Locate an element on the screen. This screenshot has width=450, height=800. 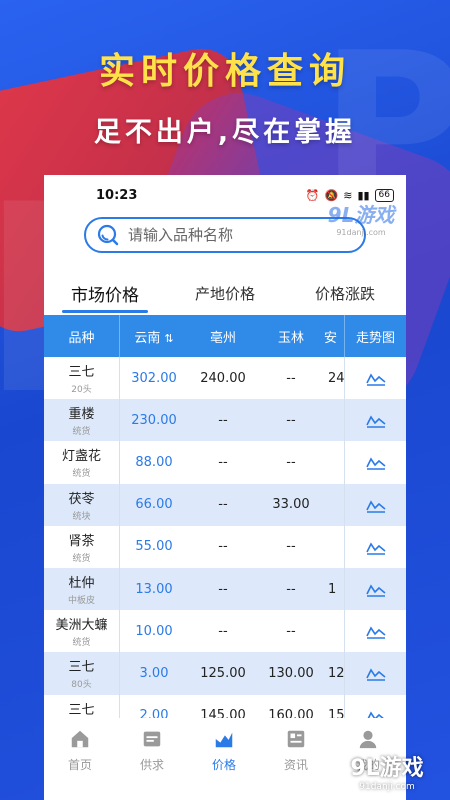
nav-supply-label: 供求 is located at coordinates (151, 765).